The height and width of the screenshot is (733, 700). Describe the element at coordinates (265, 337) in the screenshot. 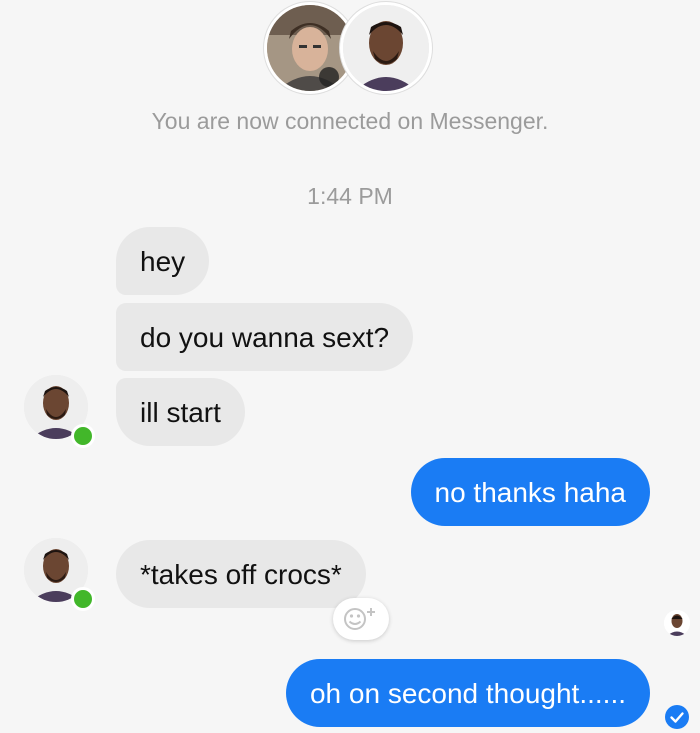

I see `message-bubble-incoming: do you wanna sext?` at that location.